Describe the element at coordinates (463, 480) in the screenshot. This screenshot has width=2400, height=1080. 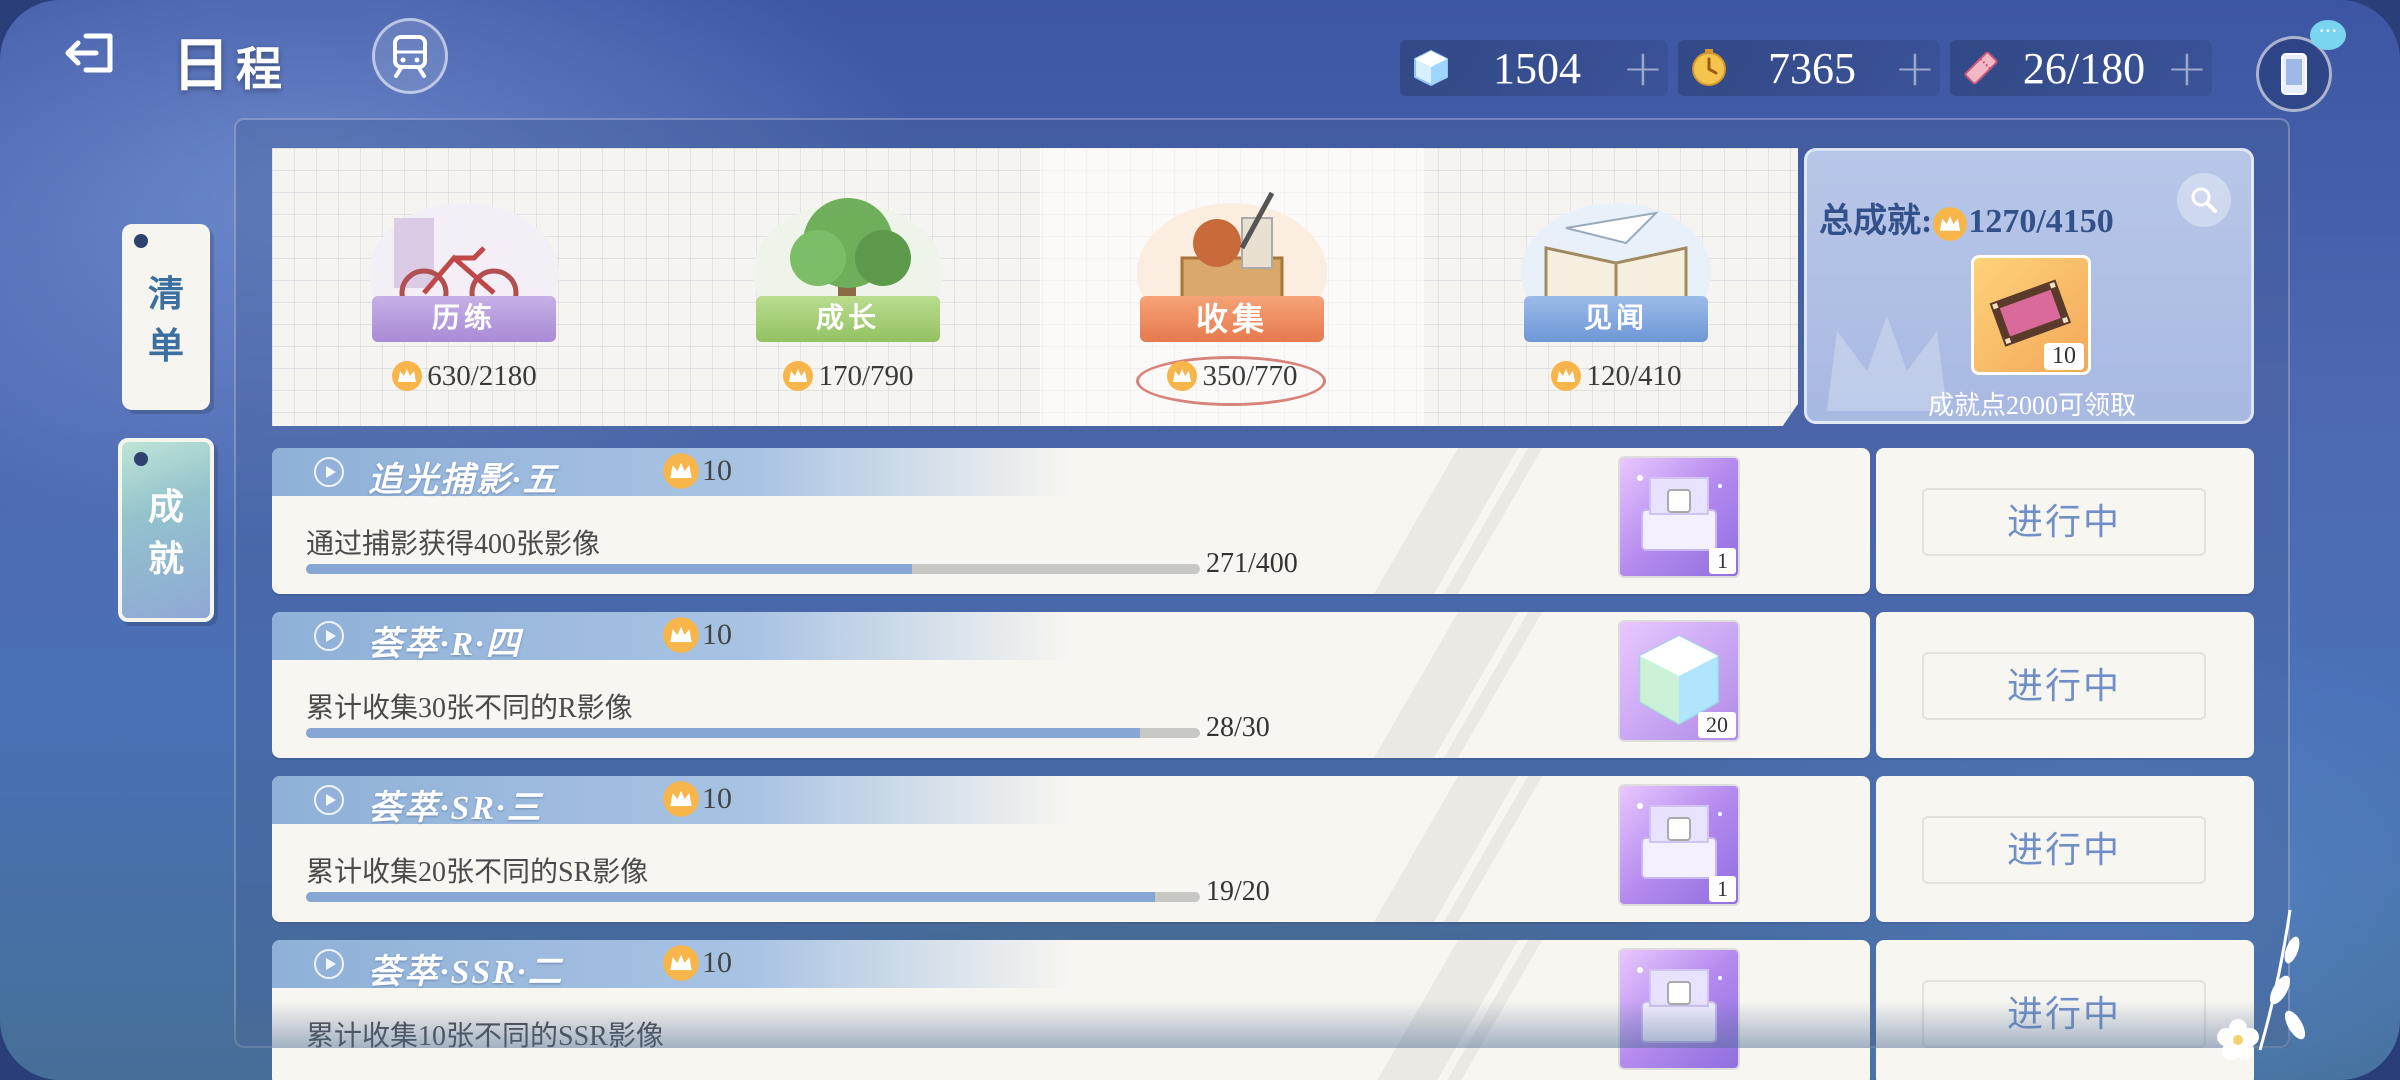
I see `achievement-name: 追光捕影·五` at that location.